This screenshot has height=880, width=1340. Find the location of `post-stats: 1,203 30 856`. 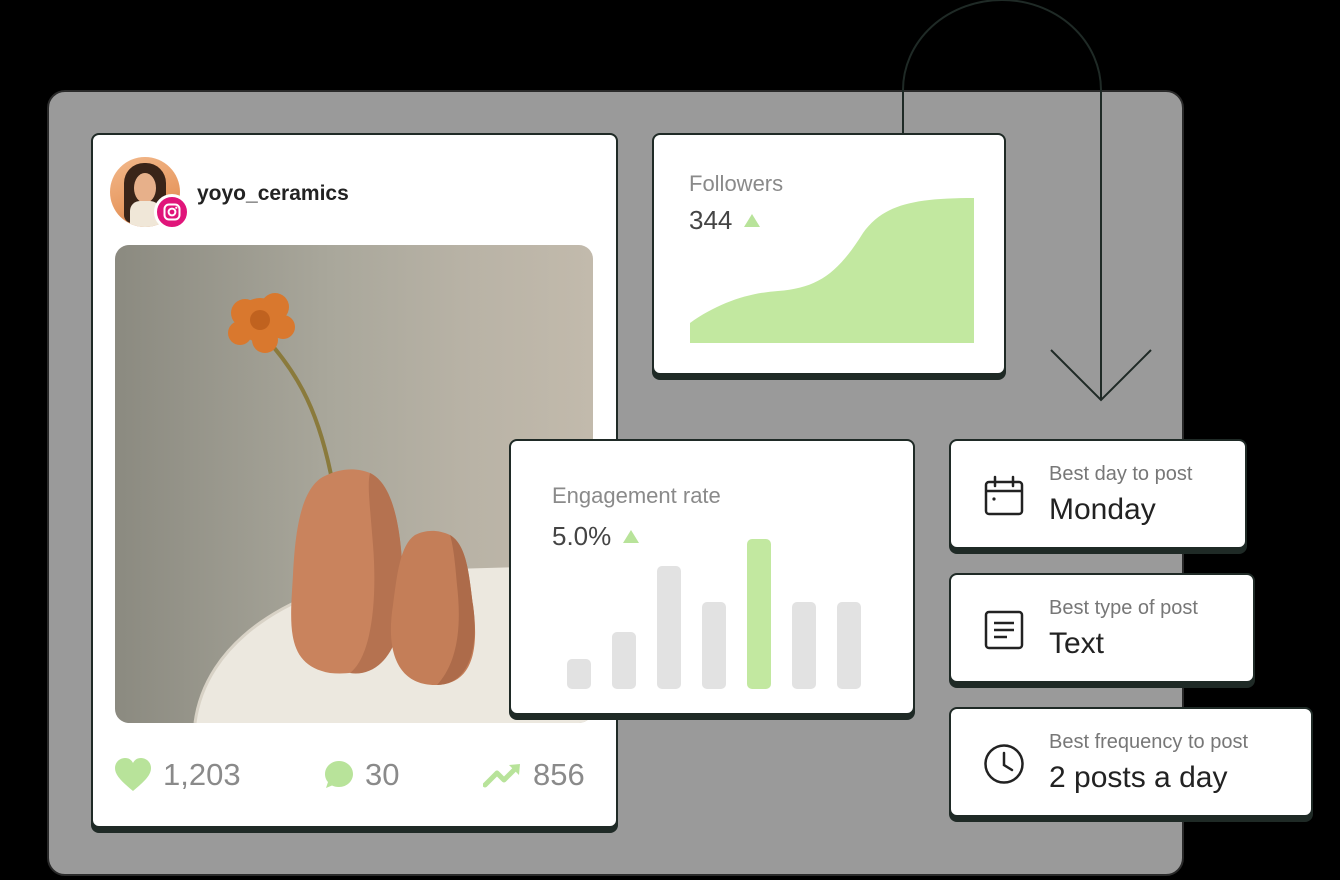

post-stats: 1,203 30 856 is located at coordinates (353, 775).